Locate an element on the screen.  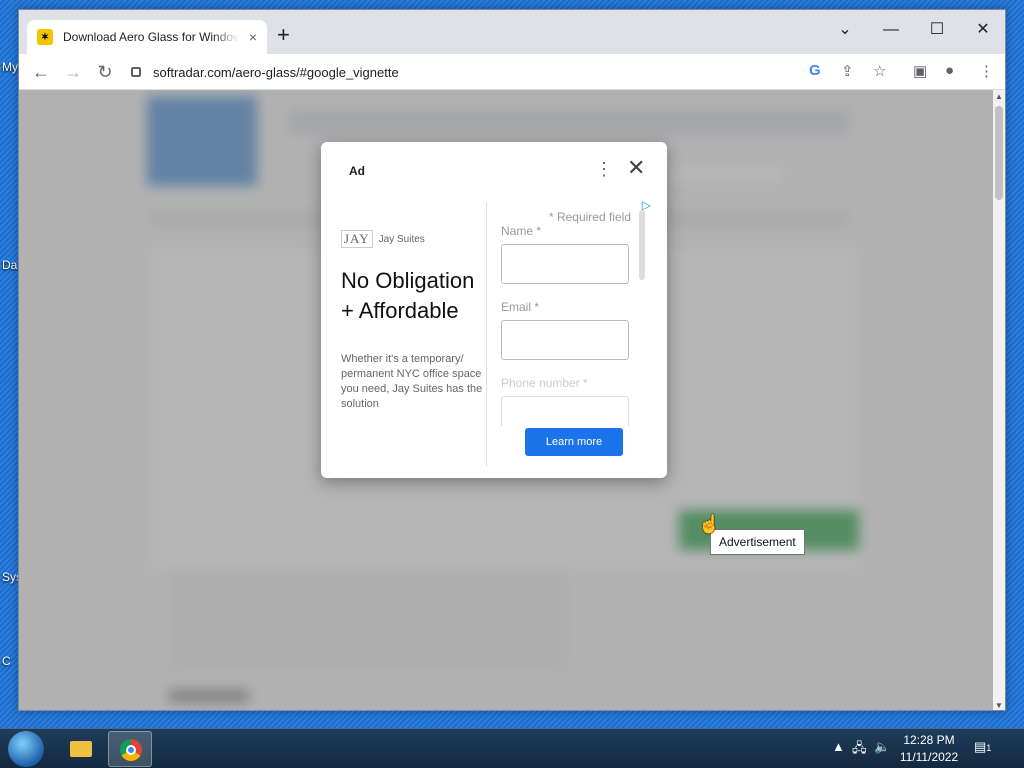
desktop-icon-label: My is located at coordinates (10, 67).